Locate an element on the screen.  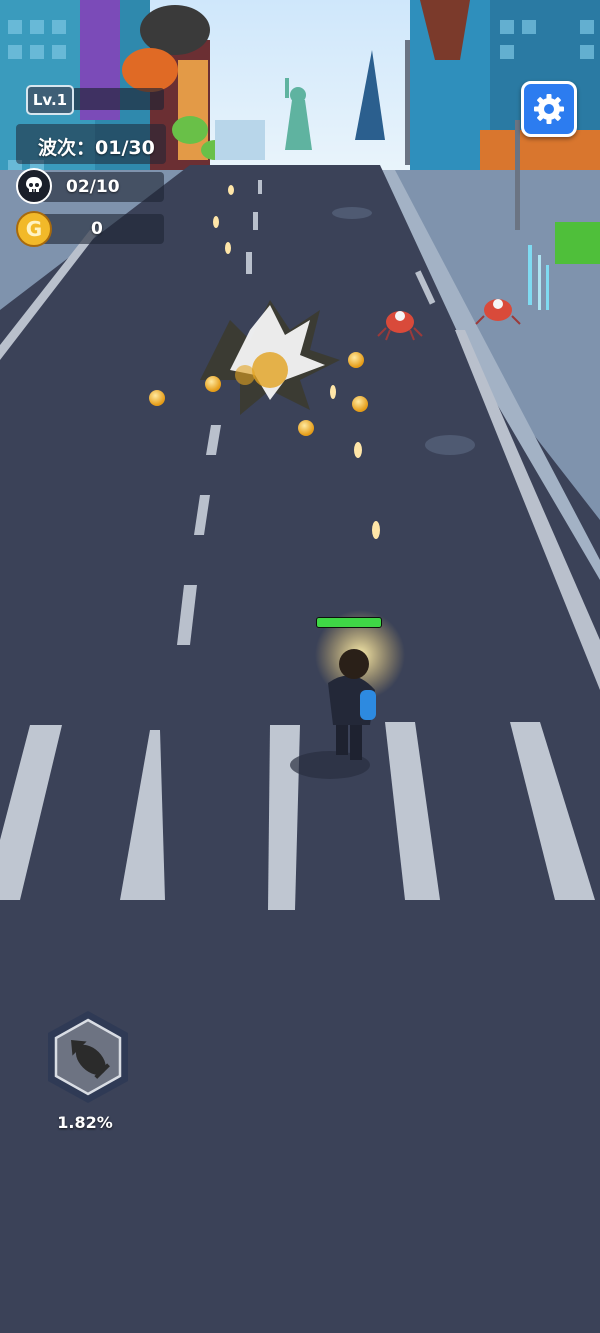
settings-button is located at coordinates (549, 109).